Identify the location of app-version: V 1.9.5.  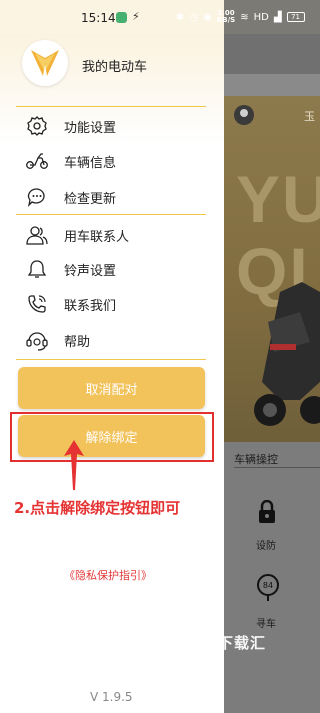
(111, 697).